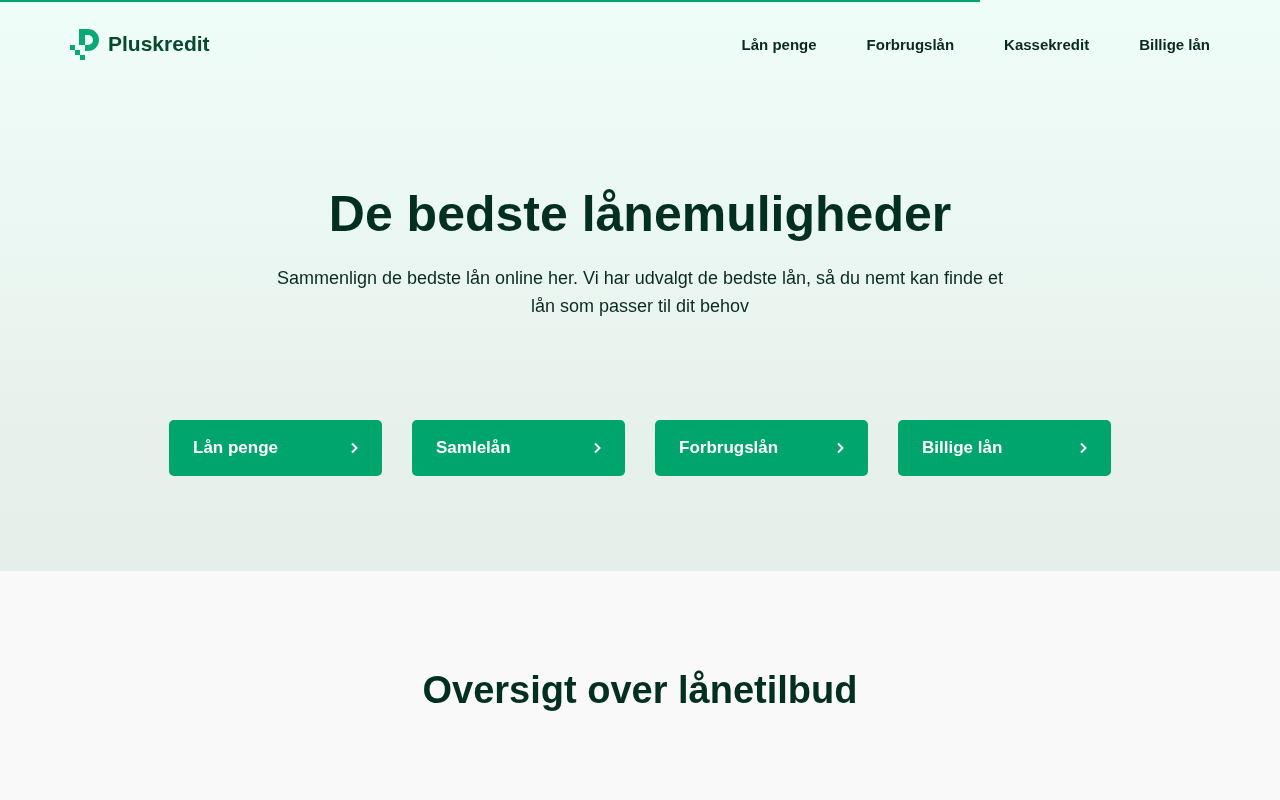  Describe the element at coordinates (159, 44) in the screenshot. I see `logo-text: Pluskredit` at that location.